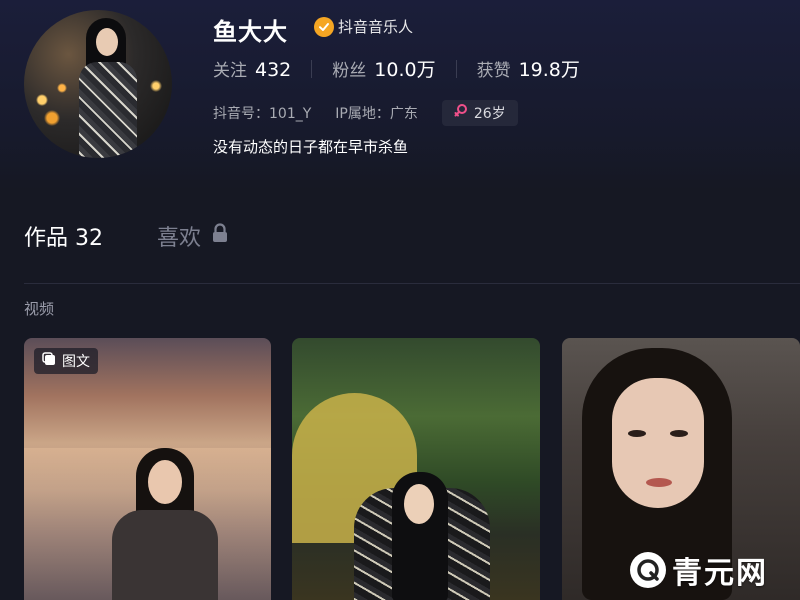  Describe the element at coordinates (230, 71) in the screenshot. I see `following-label: 关注` at that location.